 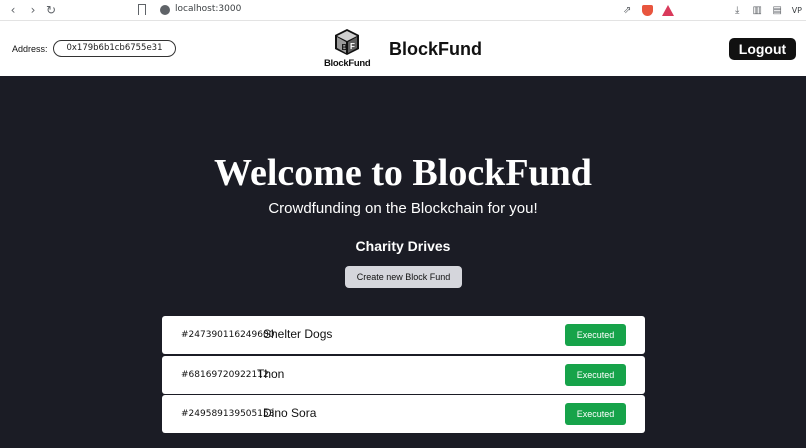 What do you see at coordinates (13, 10) in the screenshot?
I see `back-icon: ‹` at bounding box center [13, 10].